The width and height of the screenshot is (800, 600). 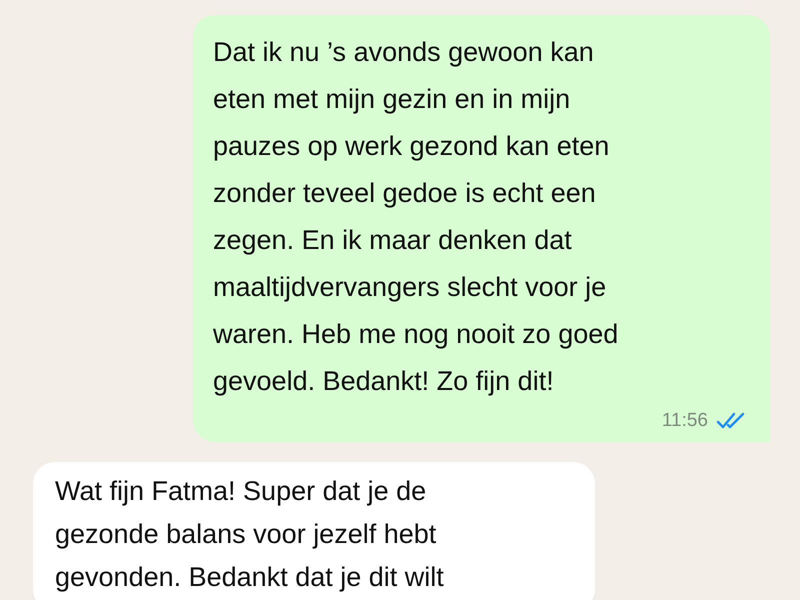 What do you see at coordinates (250, 534) in the screenshot?
I see `message-text: Wat fijn Fatma! Super dat je de gezonde balans voor jezelf hebt gevonden. Bedankt dat je dit wilt` at bounding box center [250, 534].